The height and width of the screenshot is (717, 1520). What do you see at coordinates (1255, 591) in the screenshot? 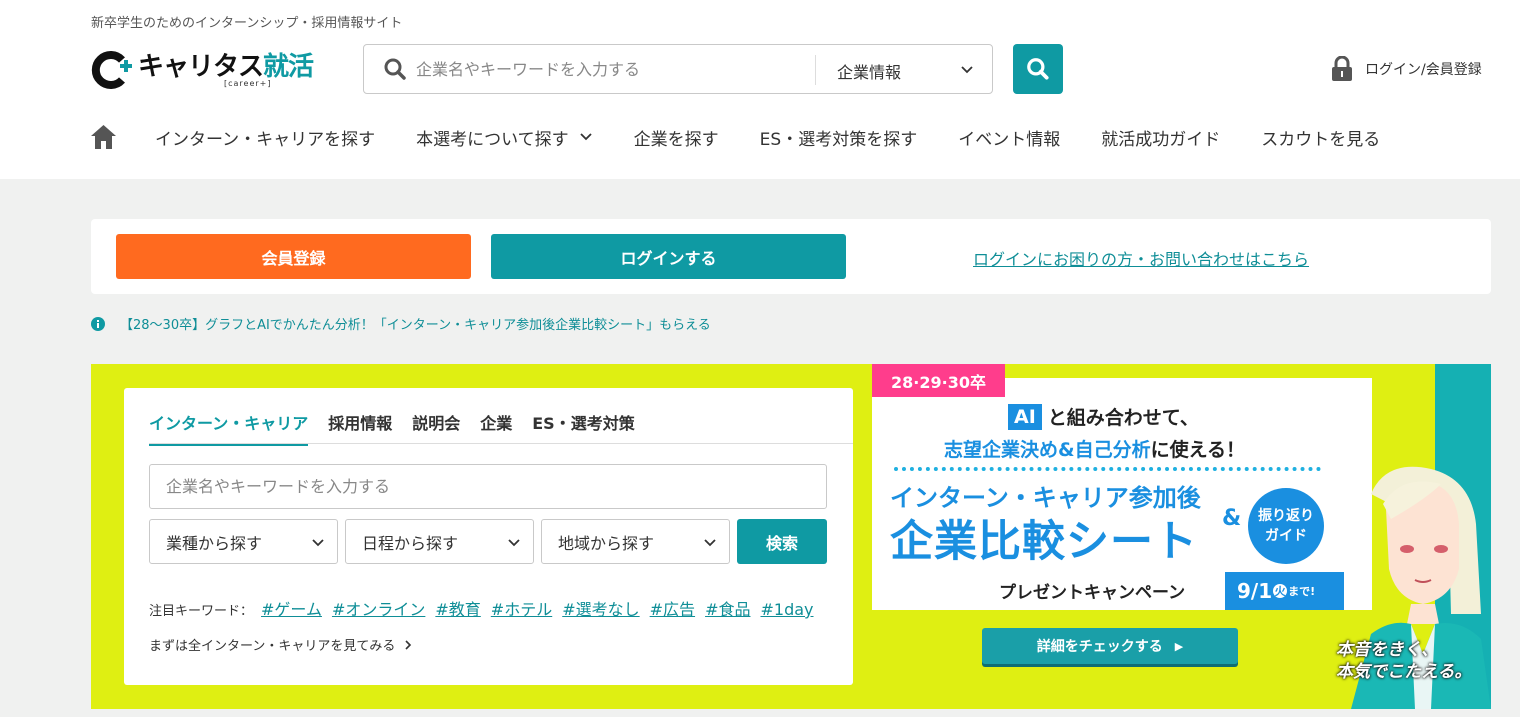
I see `deadline-date: 9/1` at bounding box center [1255, 591].